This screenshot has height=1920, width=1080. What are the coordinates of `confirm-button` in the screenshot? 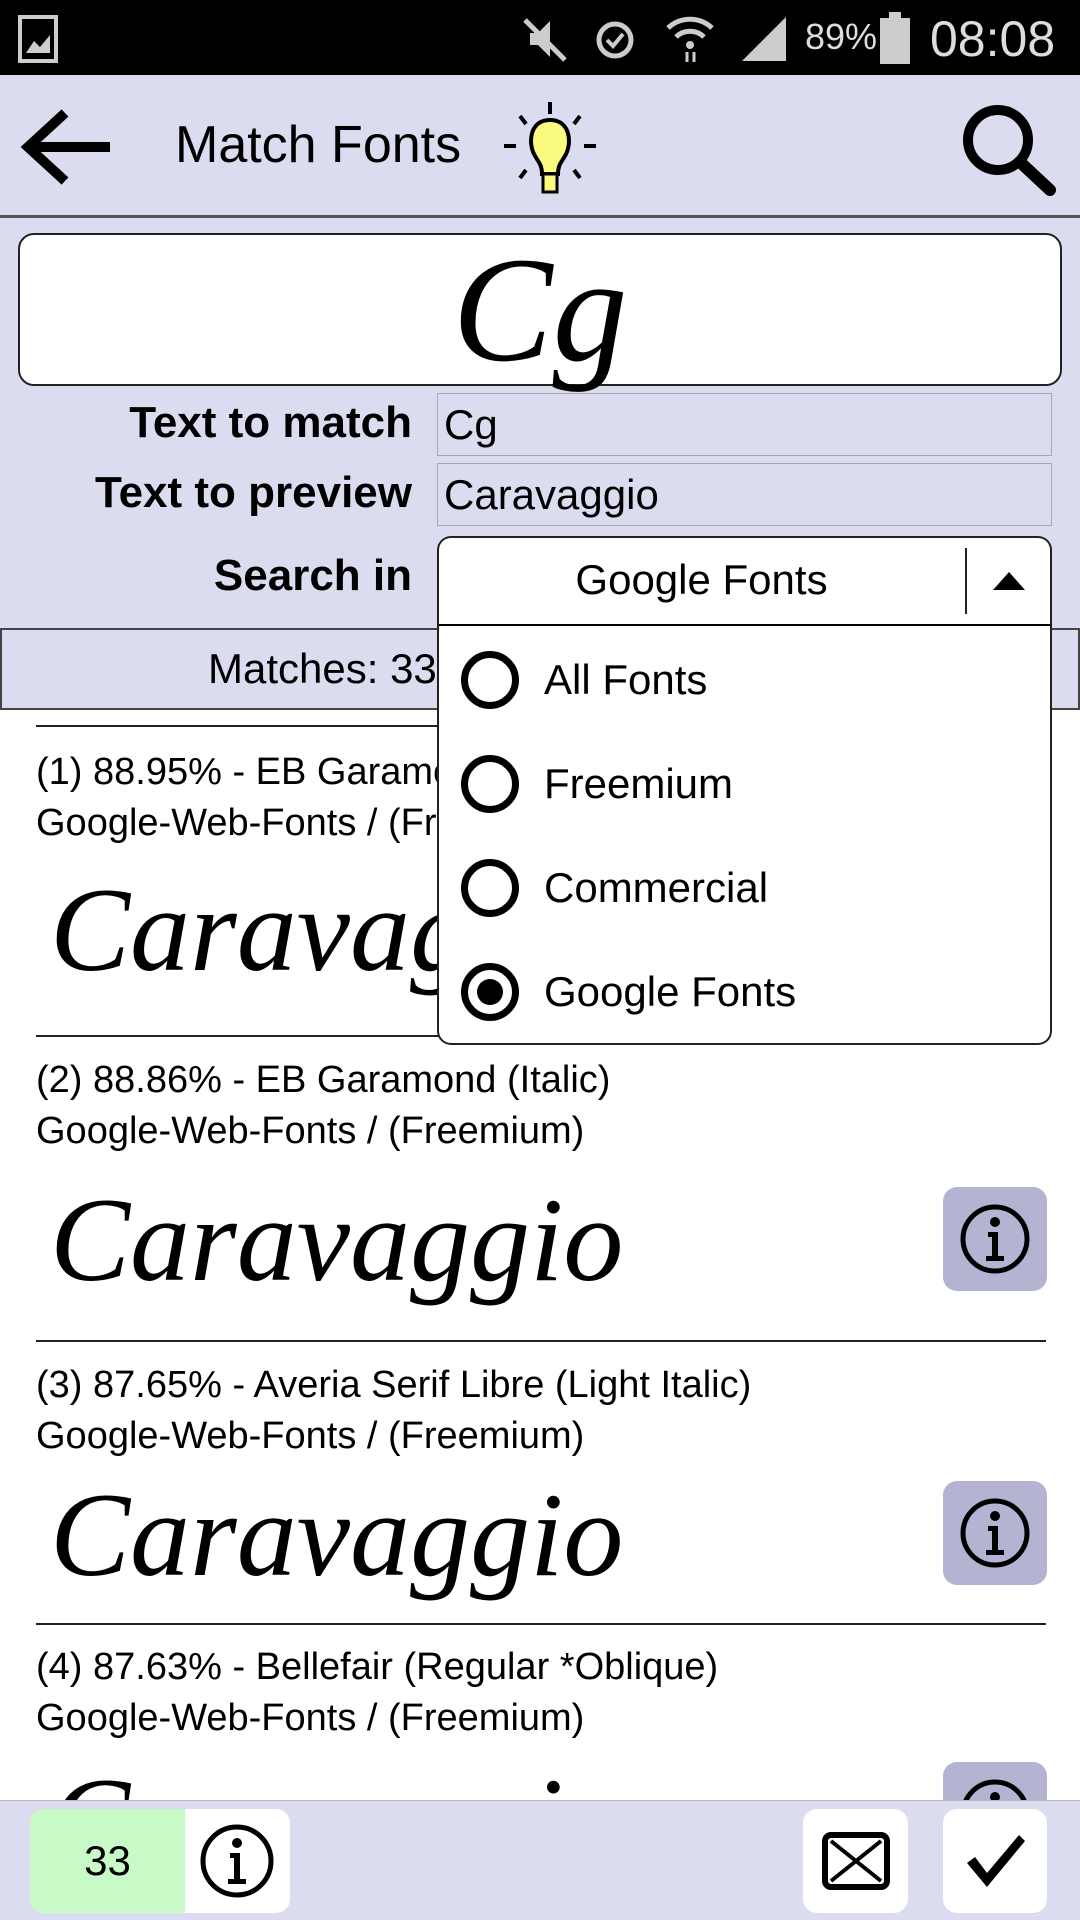 It's located at (995, 1861).